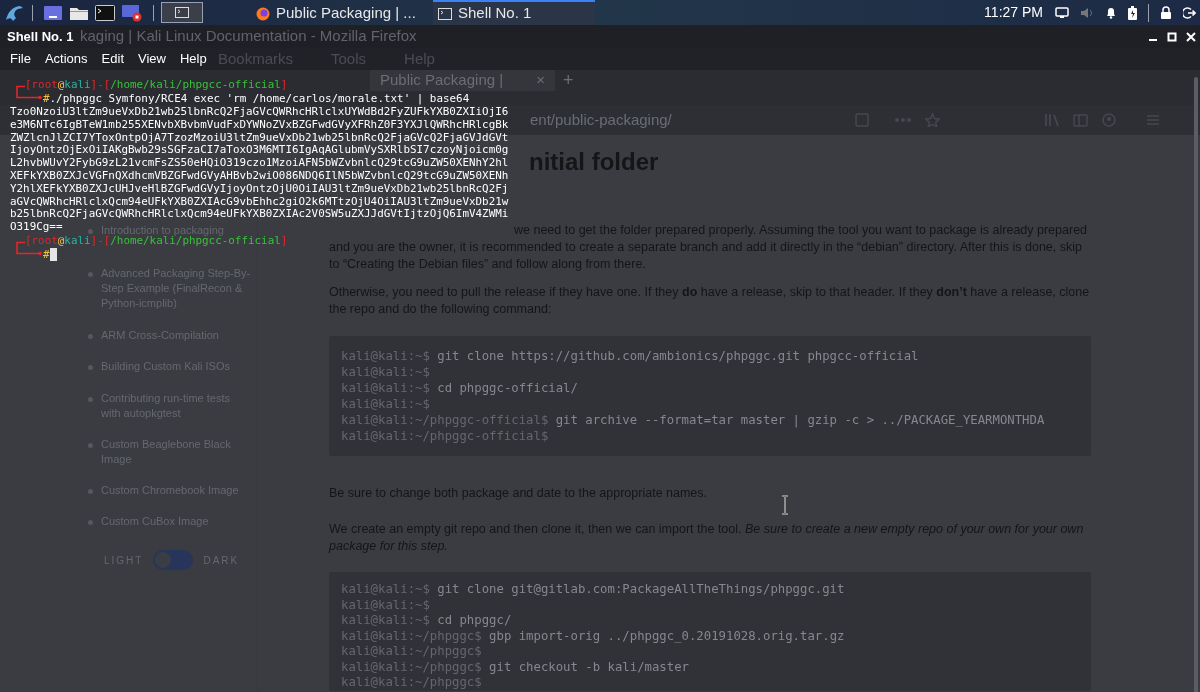  Describe the element at coordinates (462, 80) in the screenshot. I see `browser-tab: Public Packaging | ×` at that location.